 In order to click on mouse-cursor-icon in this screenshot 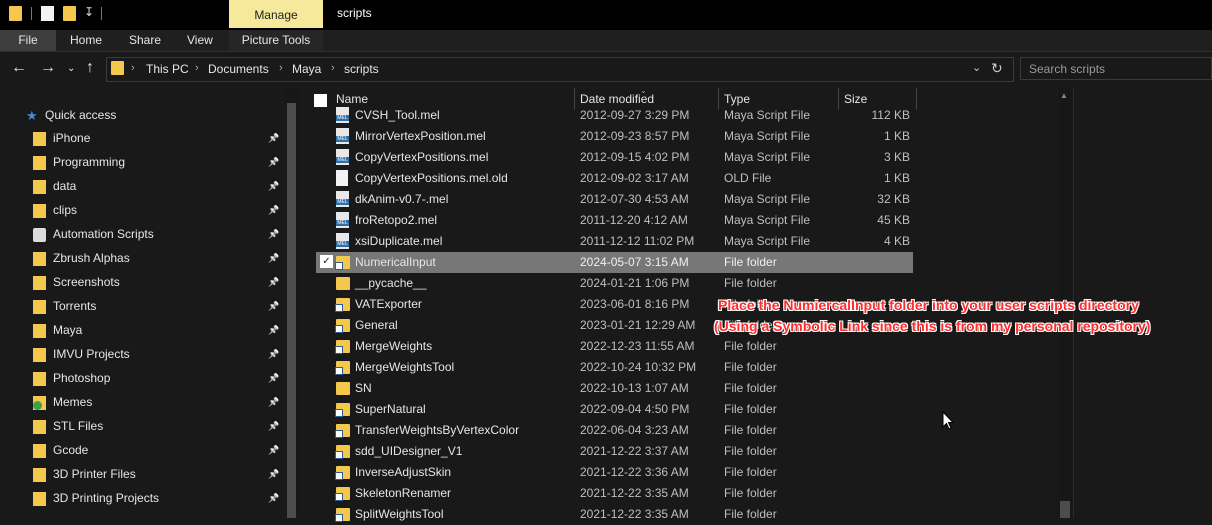, I will do `click(948, 420)`.